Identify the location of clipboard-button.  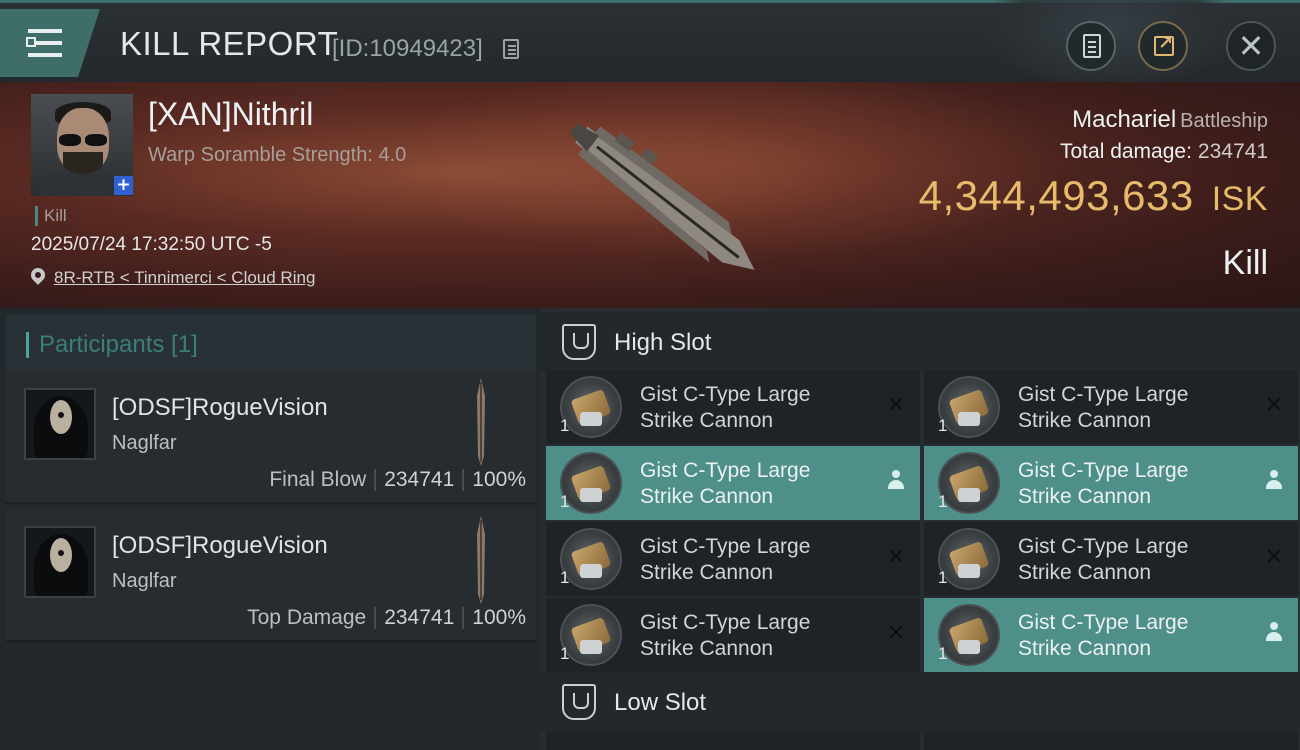
(1091, 46).